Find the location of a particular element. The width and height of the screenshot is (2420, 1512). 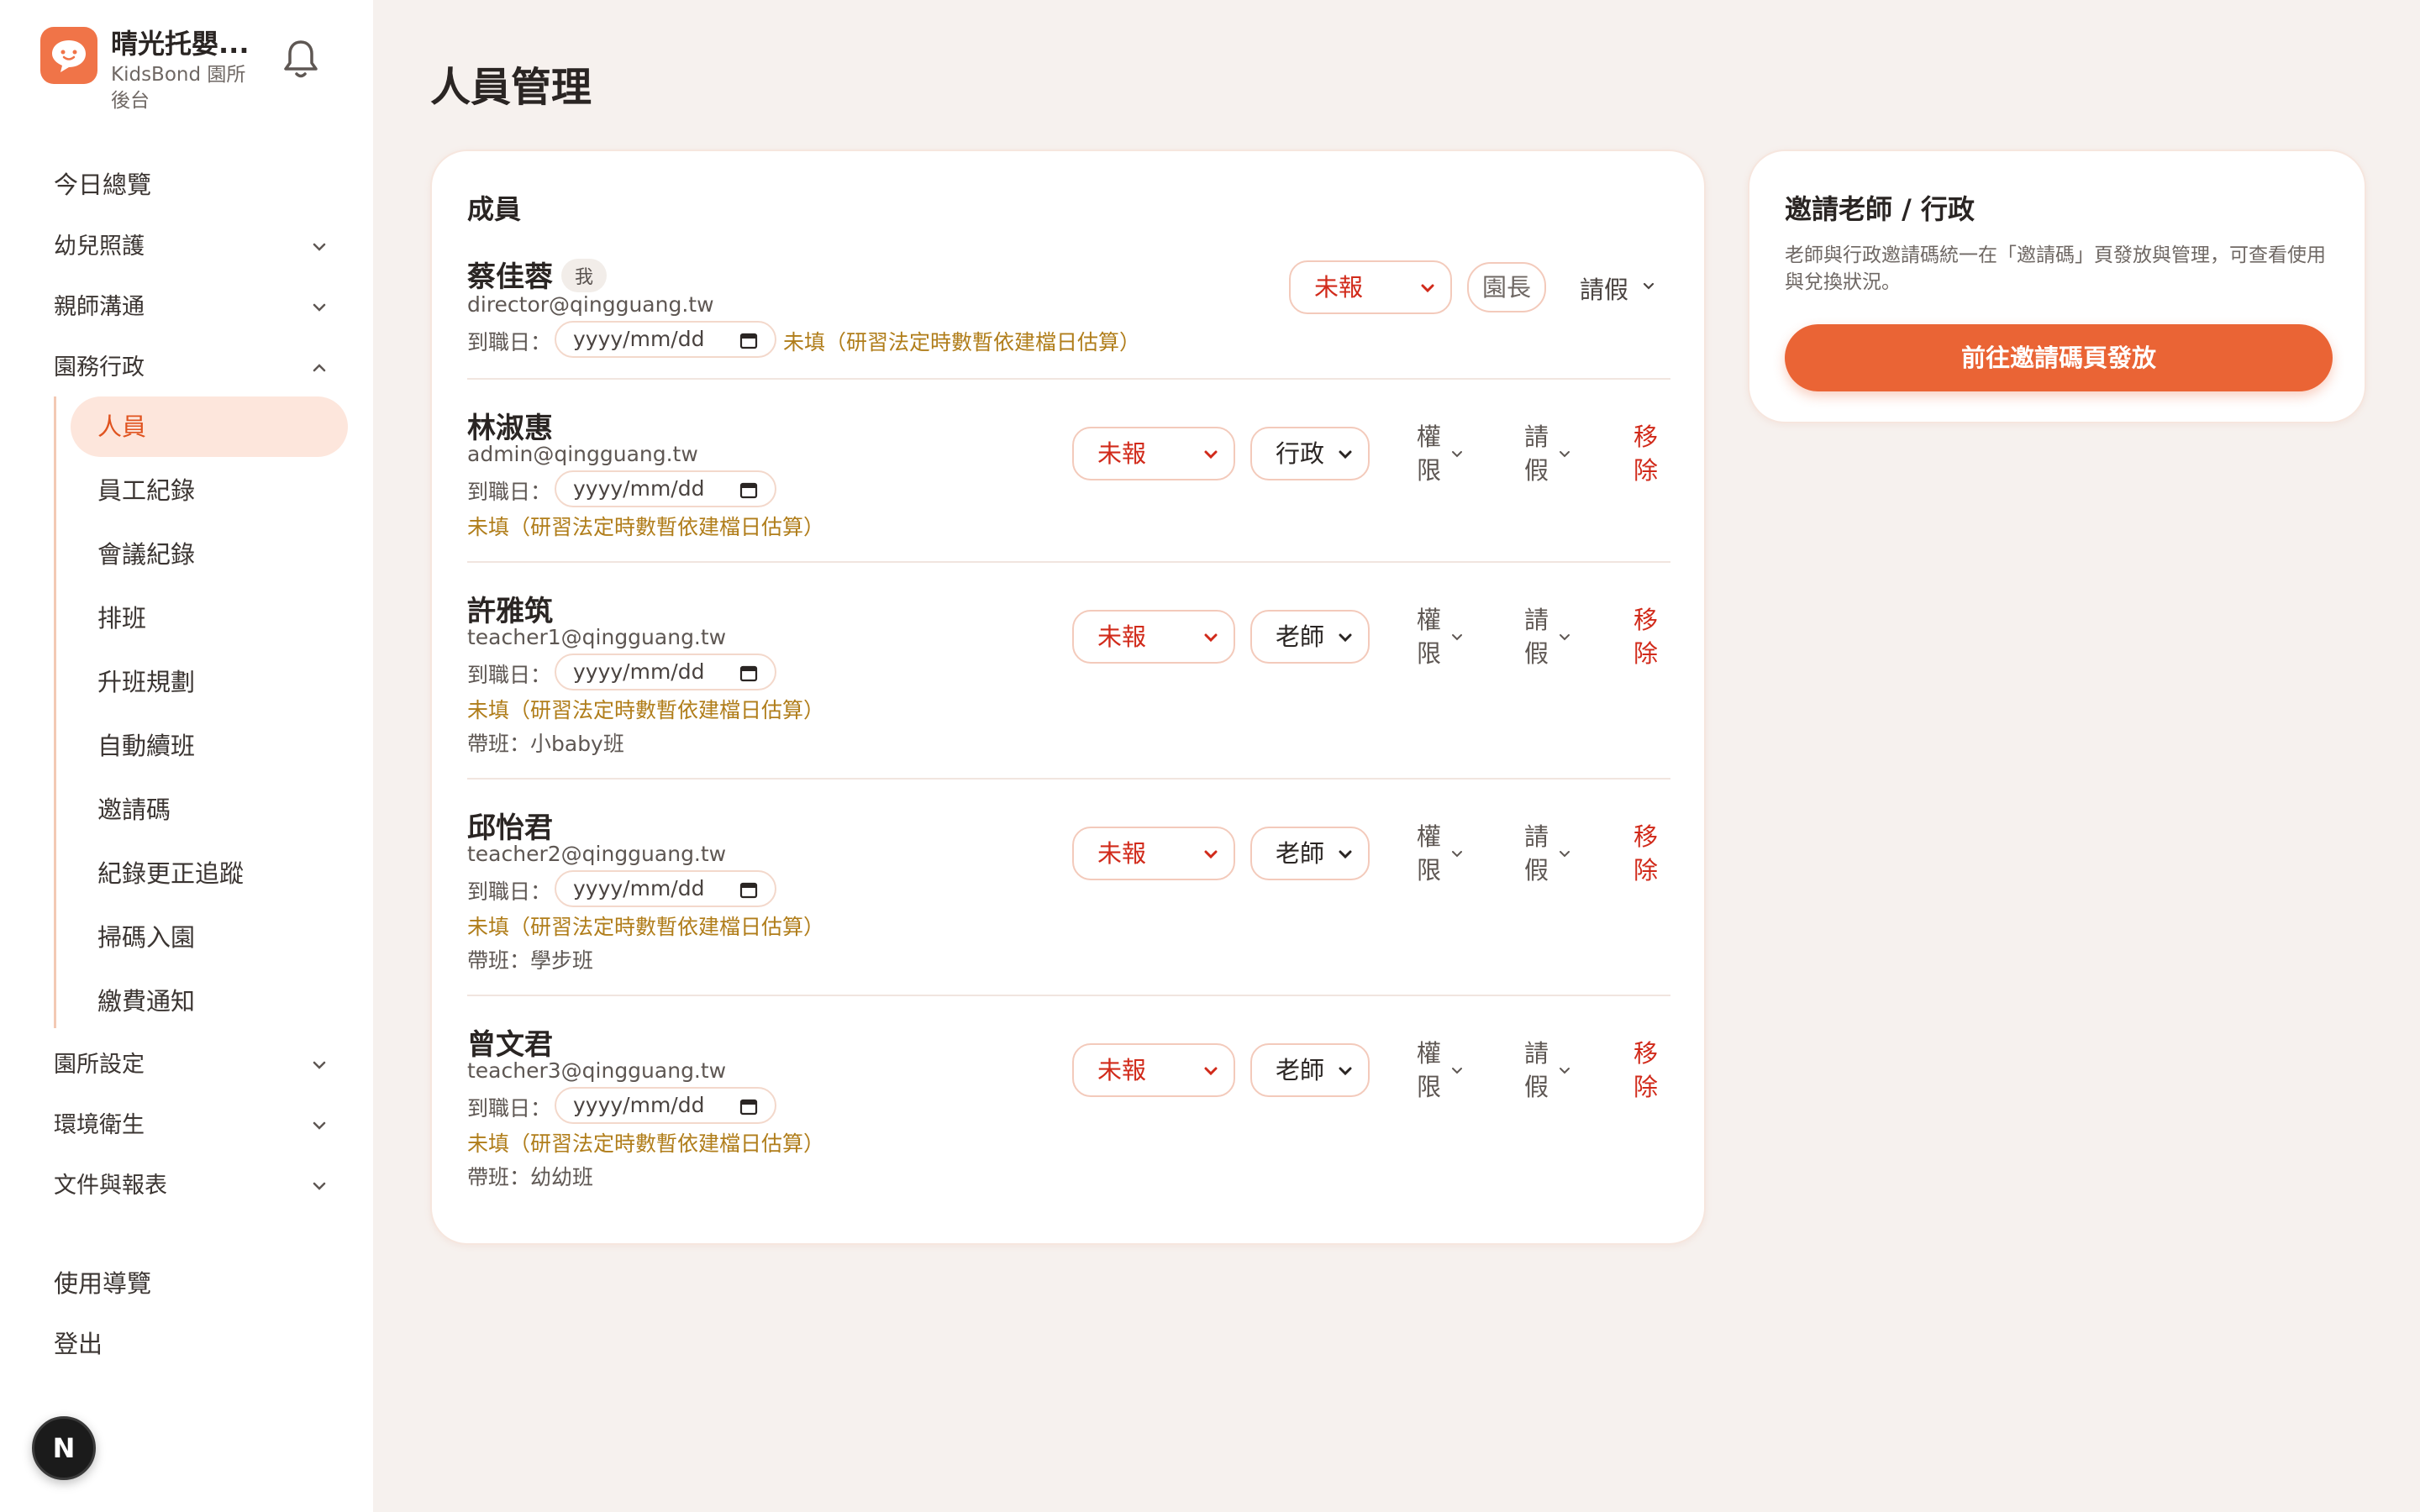

role-value: 行政 is located at coordinates (1300, 453).